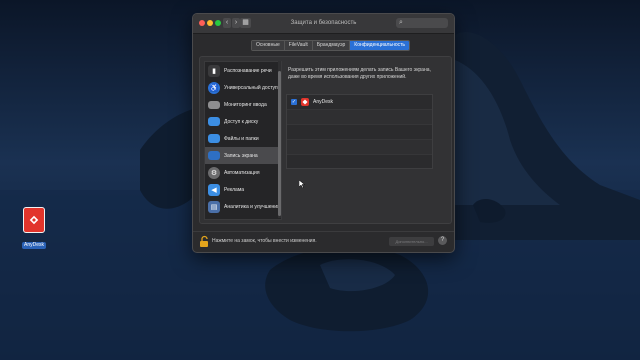  Describe the element at coordinates (401, 22) in the screenshot. I see `search-icon: ⌕` at that location.